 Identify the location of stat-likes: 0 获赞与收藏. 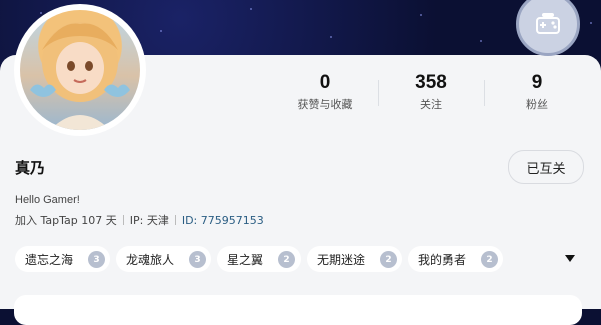
(325, 92).